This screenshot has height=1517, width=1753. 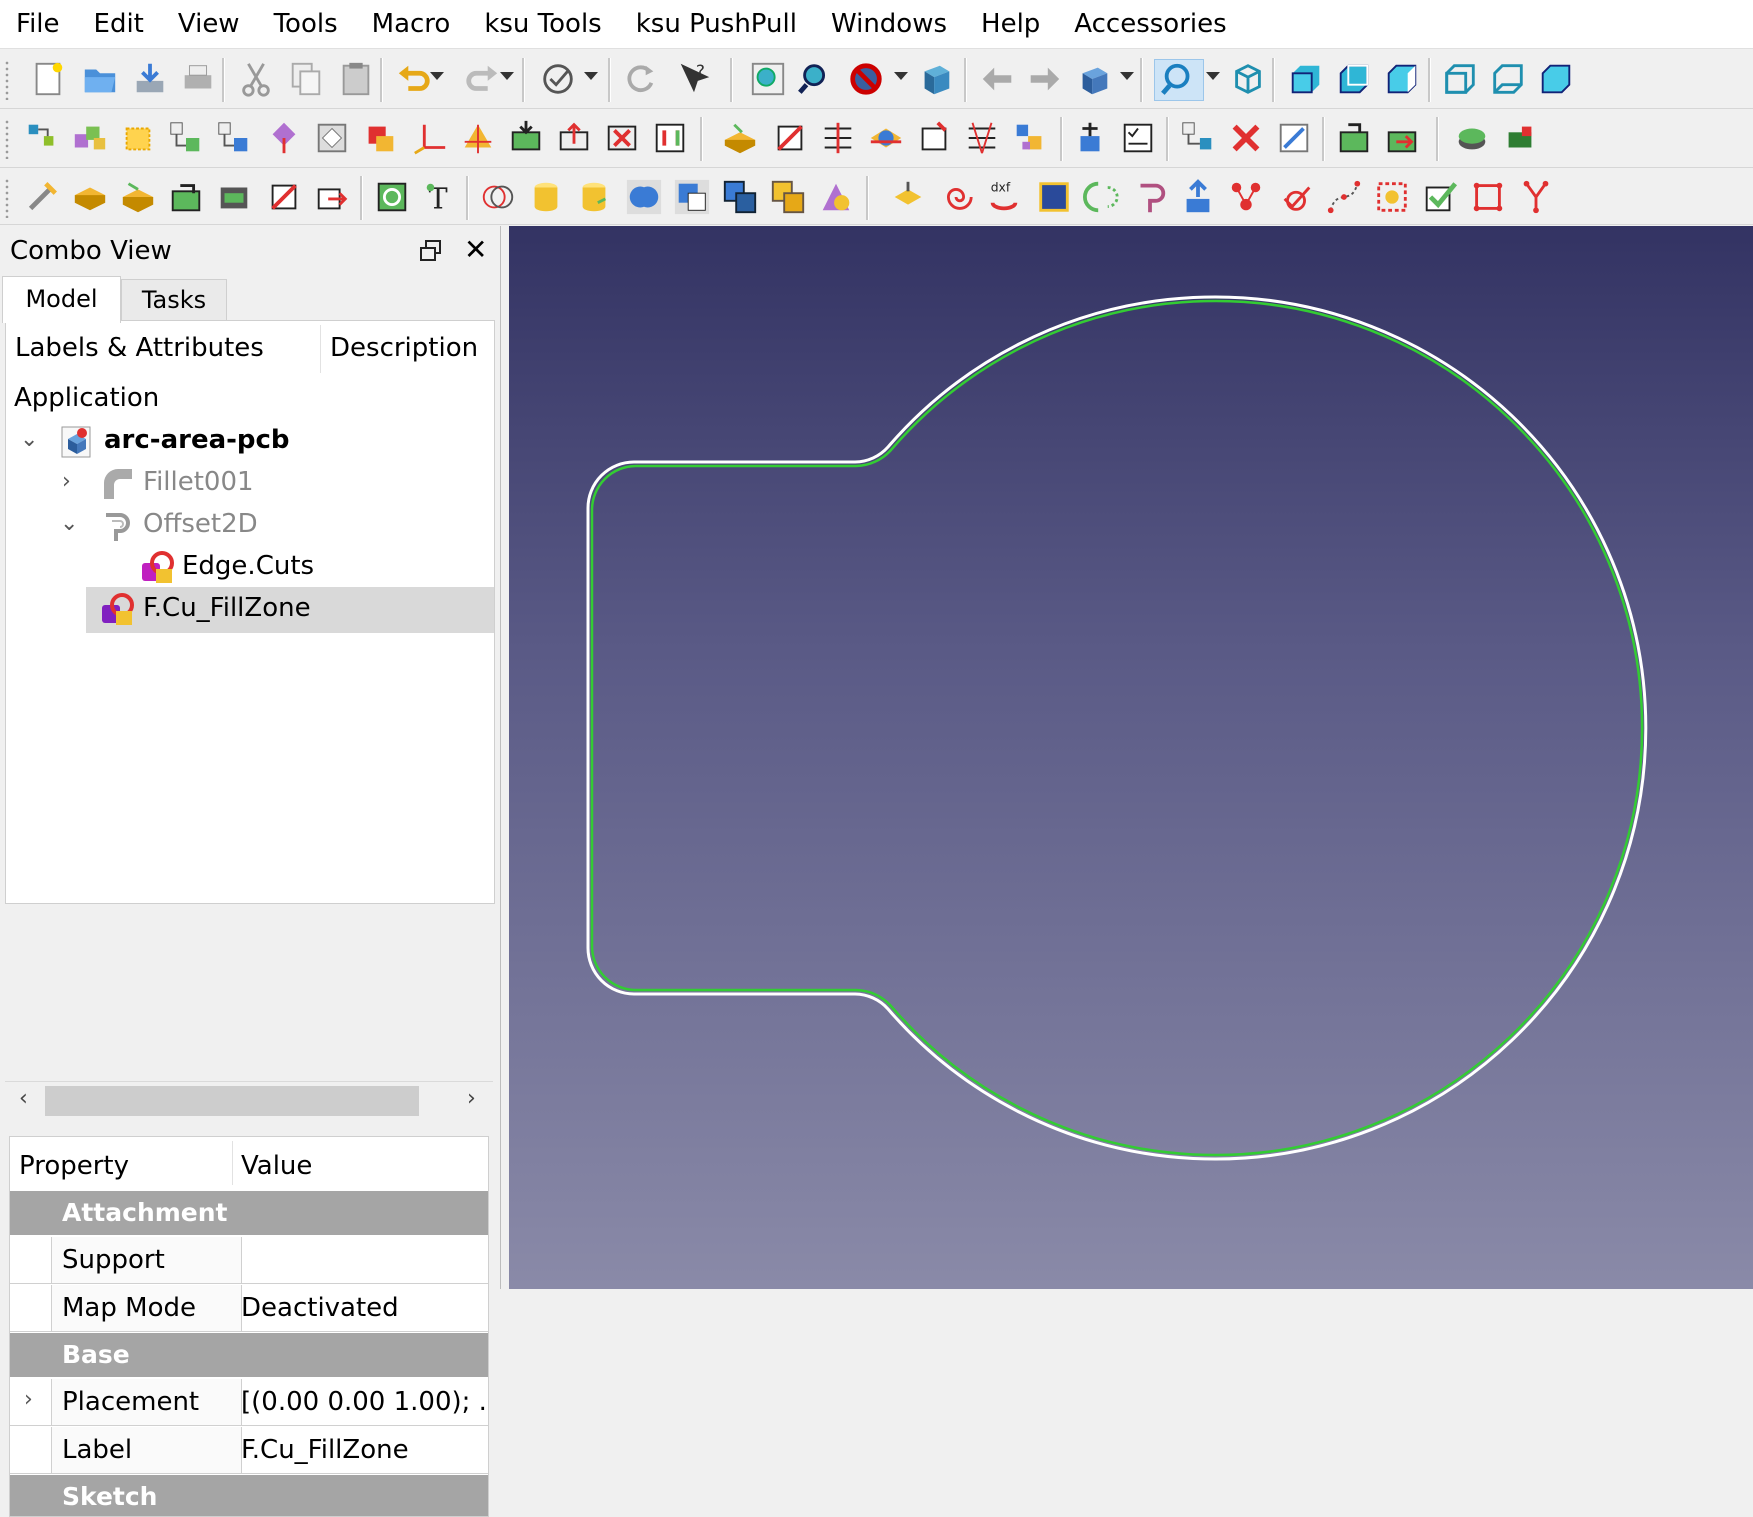 I want to click on tree-item-fillet001: › Fillet001, so click(x=250, y=484).